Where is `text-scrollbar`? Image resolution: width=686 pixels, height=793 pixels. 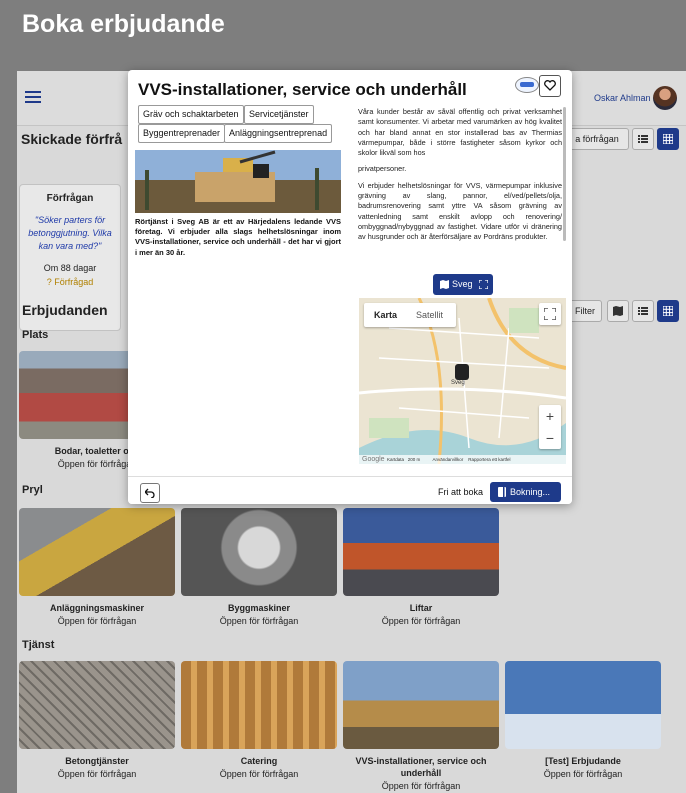 text-scrollbar is located at coordinates (564, 174).